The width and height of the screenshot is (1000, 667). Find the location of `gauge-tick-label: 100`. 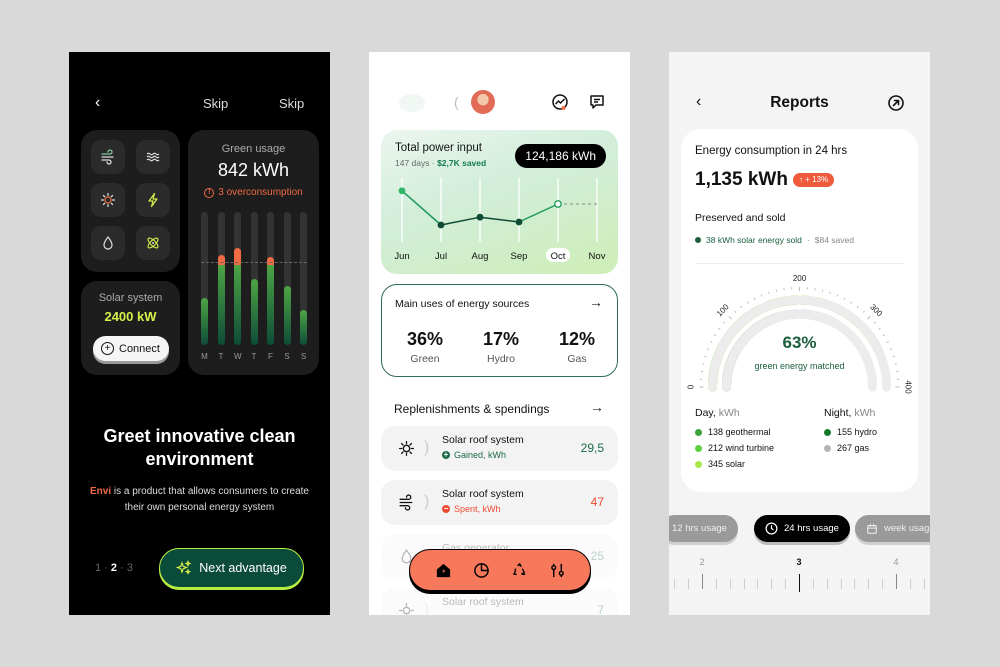

gauge-tick-label: 100 is located at coordinates (723, 310).